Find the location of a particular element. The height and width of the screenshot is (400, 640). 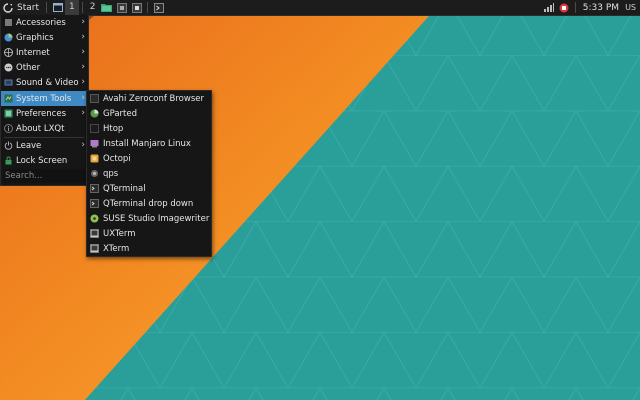

submenu-item-label: SUSE Studio Imagewriter is located at coordinates (156, 218).